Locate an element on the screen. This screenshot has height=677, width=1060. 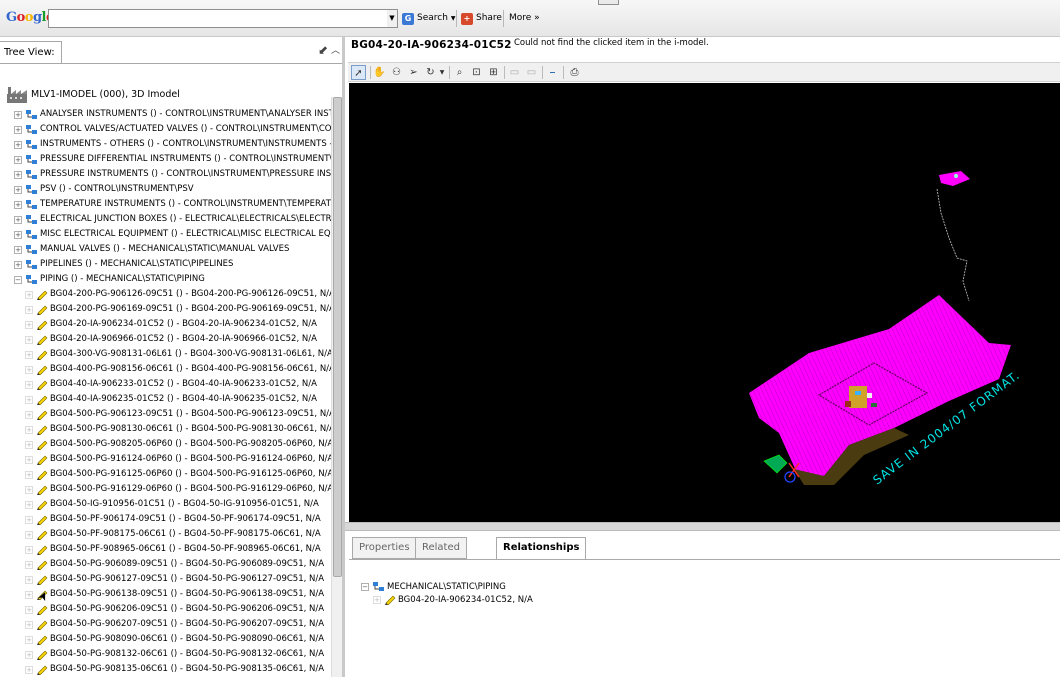
search-history-dropdown: ▼ is located at coordinates (392, 18).